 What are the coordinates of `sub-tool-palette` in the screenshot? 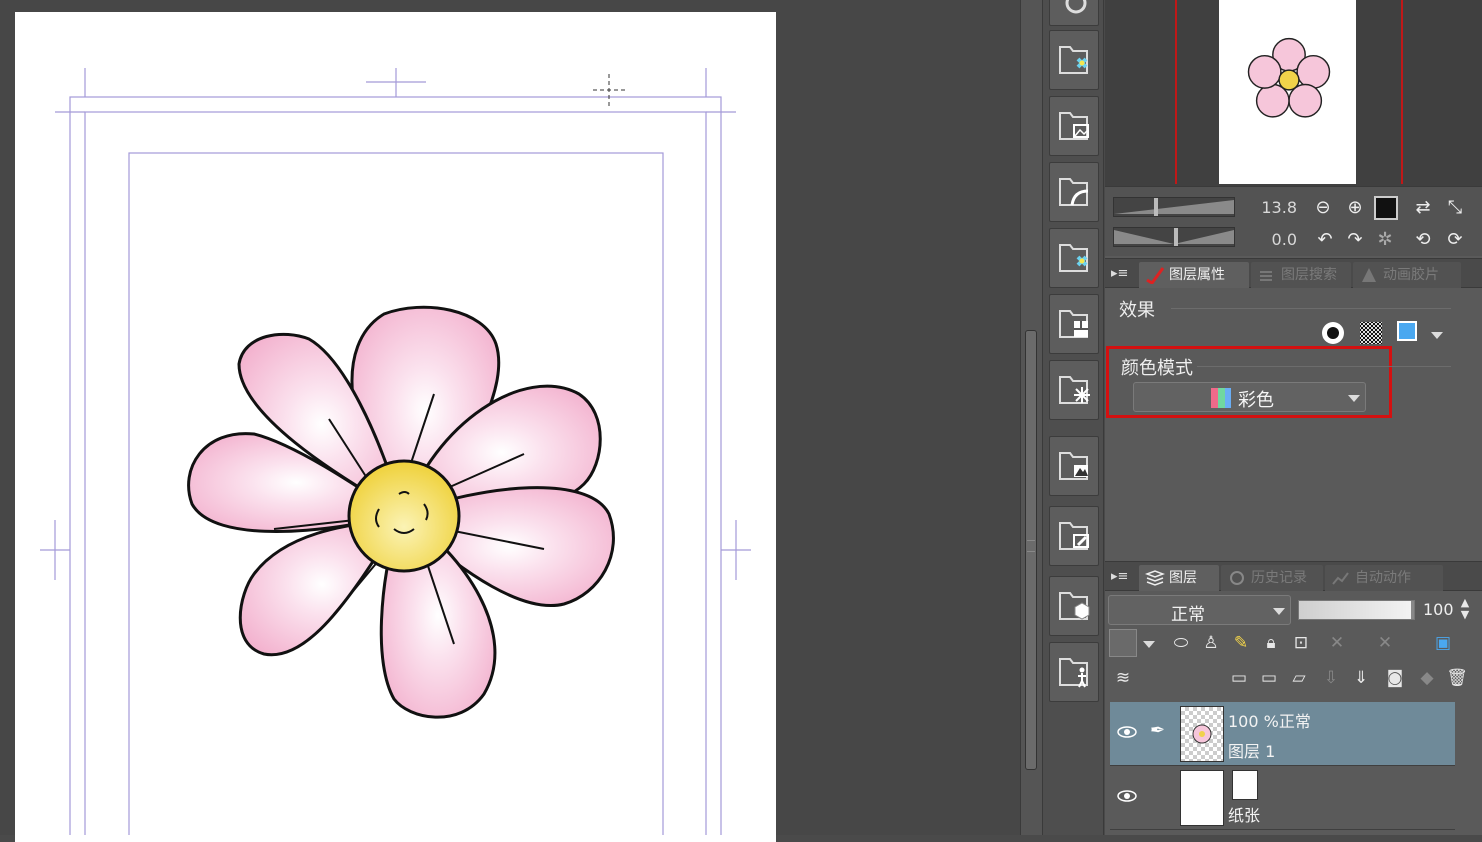 It's located at (1073, 417).